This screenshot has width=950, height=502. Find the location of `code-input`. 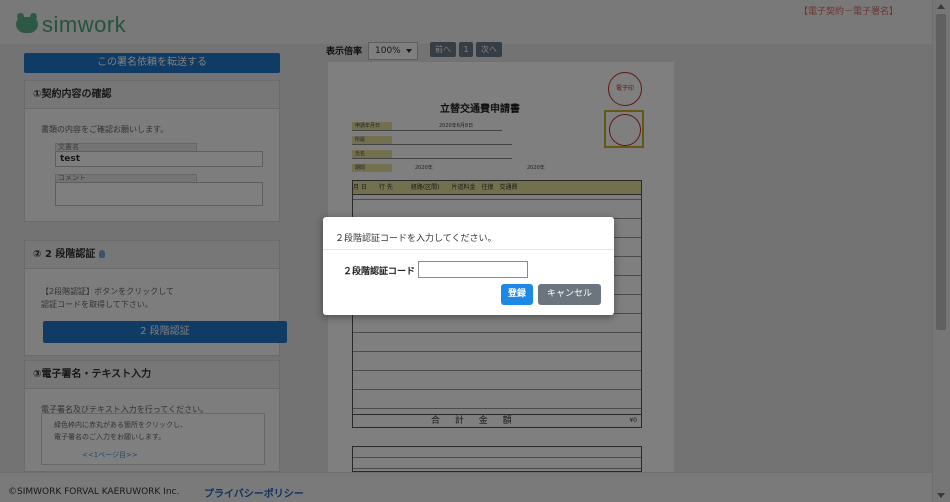

code-input is located at coordinates (473, 269).